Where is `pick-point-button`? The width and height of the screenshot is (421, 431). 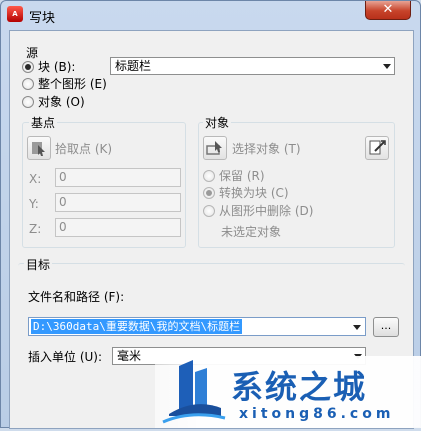
pick-point-button is located at coordinates (39, 148).